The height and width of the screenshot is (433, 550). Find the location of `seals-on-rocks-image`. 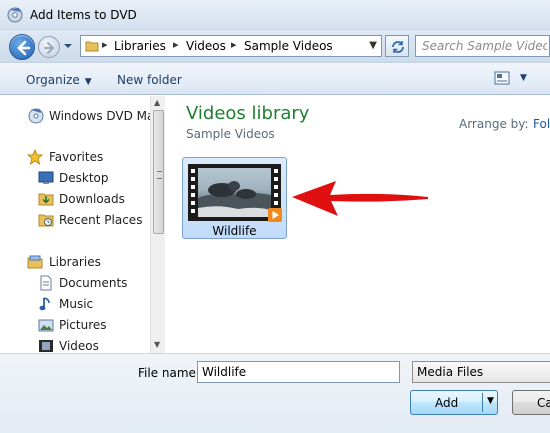

seals-on-rocks-image is located at coordinates (234, 199).